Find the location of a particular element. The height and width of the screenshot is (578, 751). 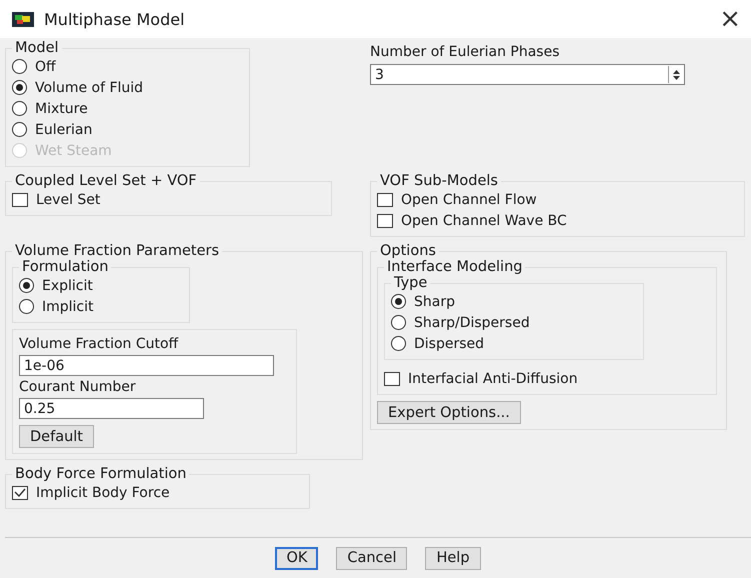

radio-option: Dispersed is located at coordinates (514, 343).